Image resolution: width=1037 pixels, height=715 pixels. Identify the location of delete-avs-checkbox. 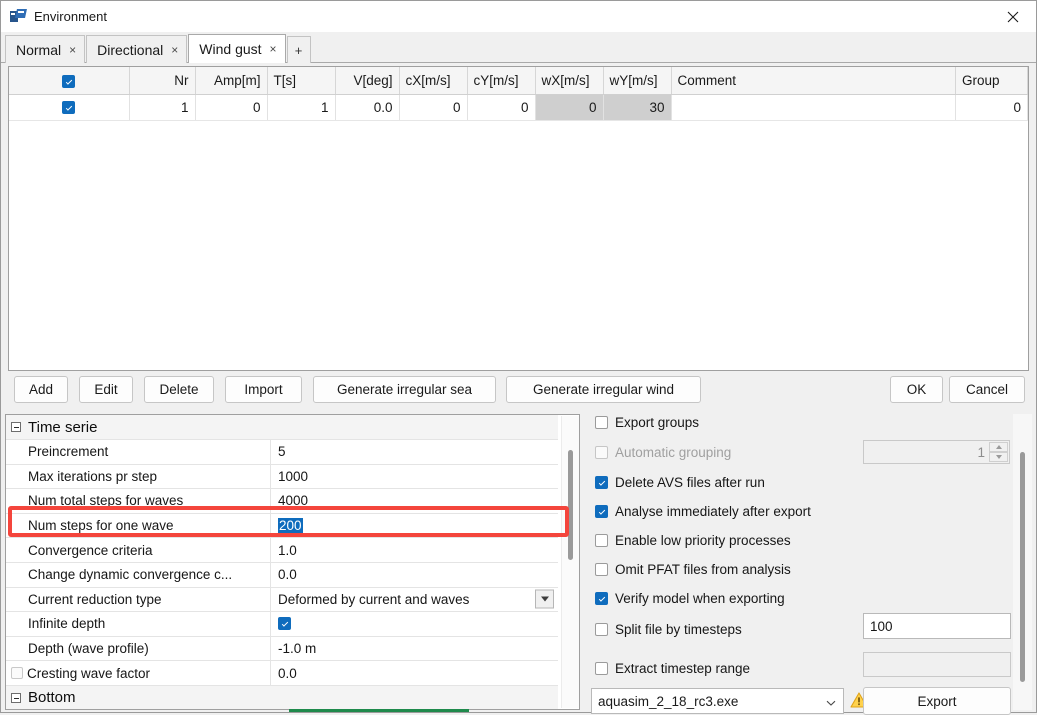
(601, 482).